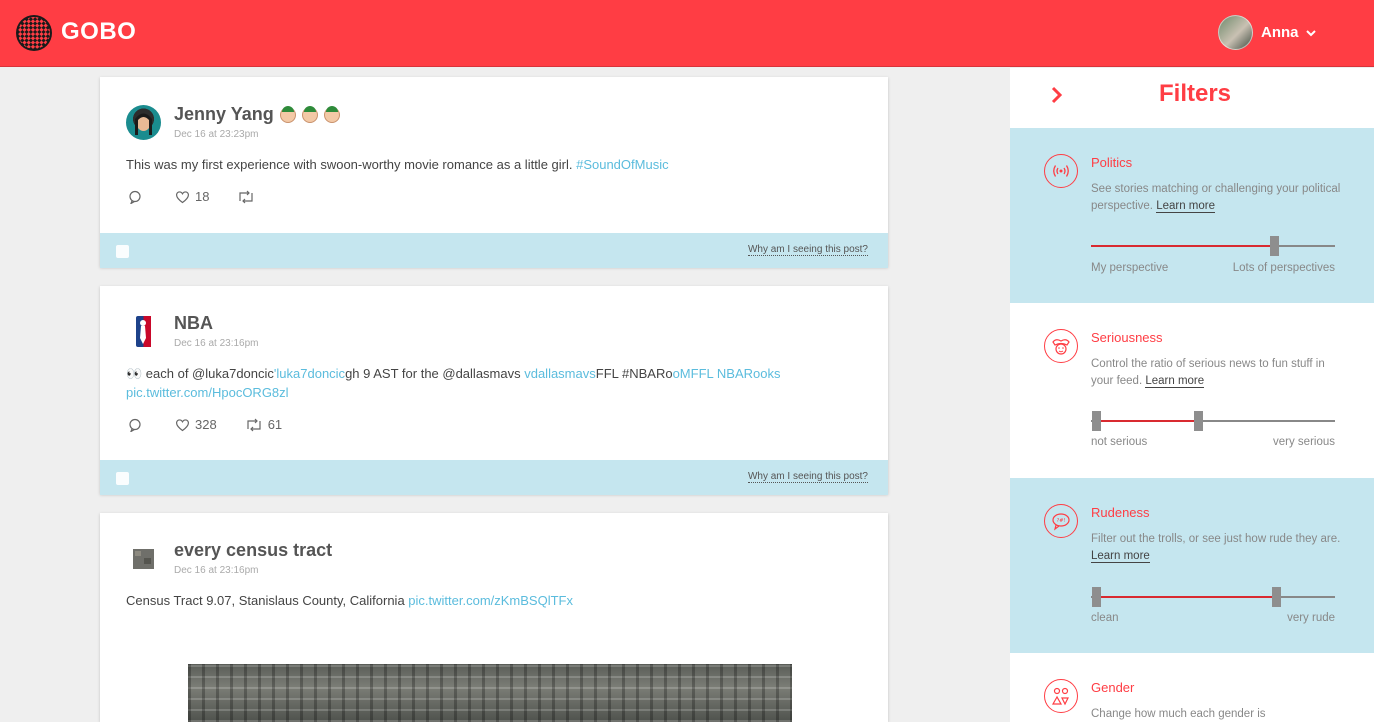 This screenshot has width=1374, height=722. Describe the element at coordinates (202, 196) in the screenshot. I see `like-count: 18` at that location.